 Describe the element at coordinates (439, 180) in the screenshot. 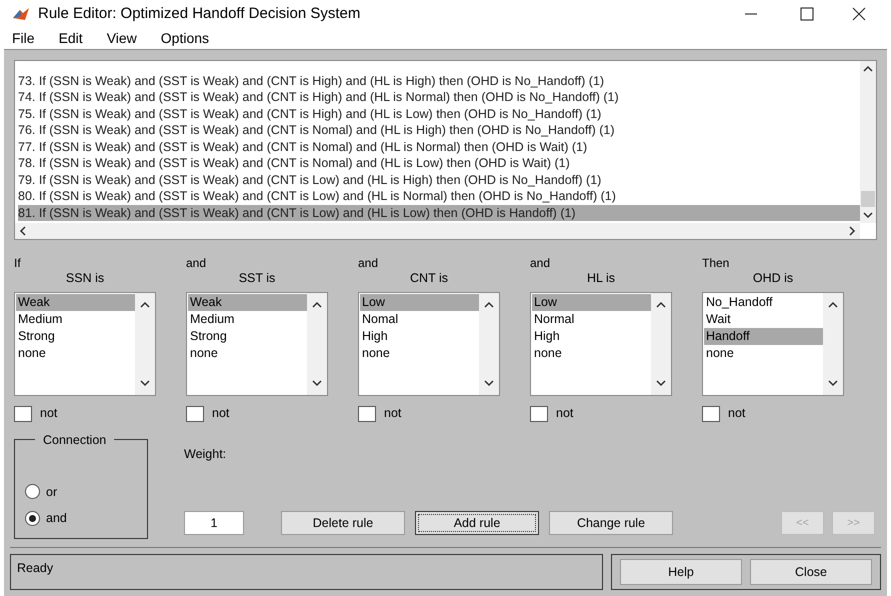

I see `rule-item: 79. If (SSN is Weak) and (SST is Weak) and (CNT is Low) and (HL is High) then (OHD is No_Handoff) (1)` at that location.